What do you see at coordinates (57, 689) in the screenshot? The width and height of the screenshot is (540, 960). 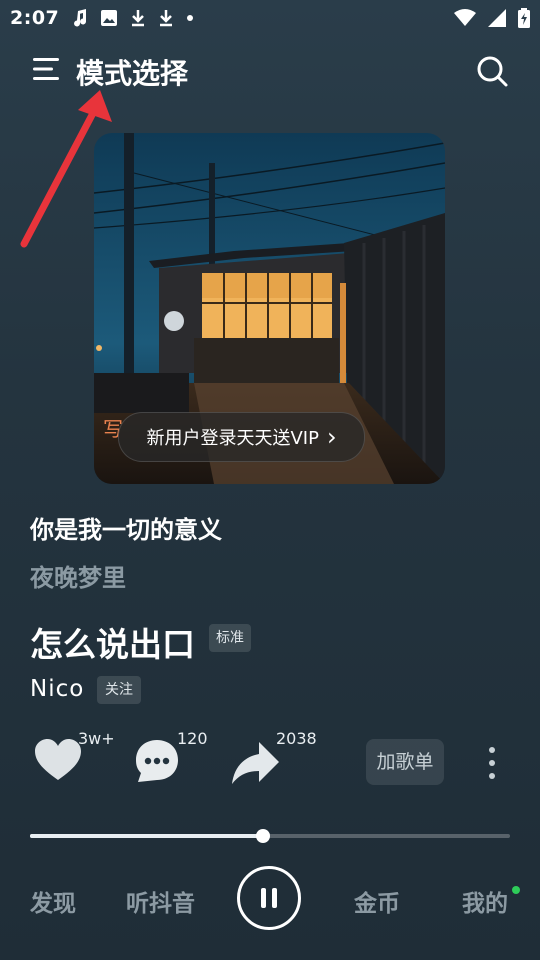 I see `artist-name: Nico` at bounding box center [57, 689].